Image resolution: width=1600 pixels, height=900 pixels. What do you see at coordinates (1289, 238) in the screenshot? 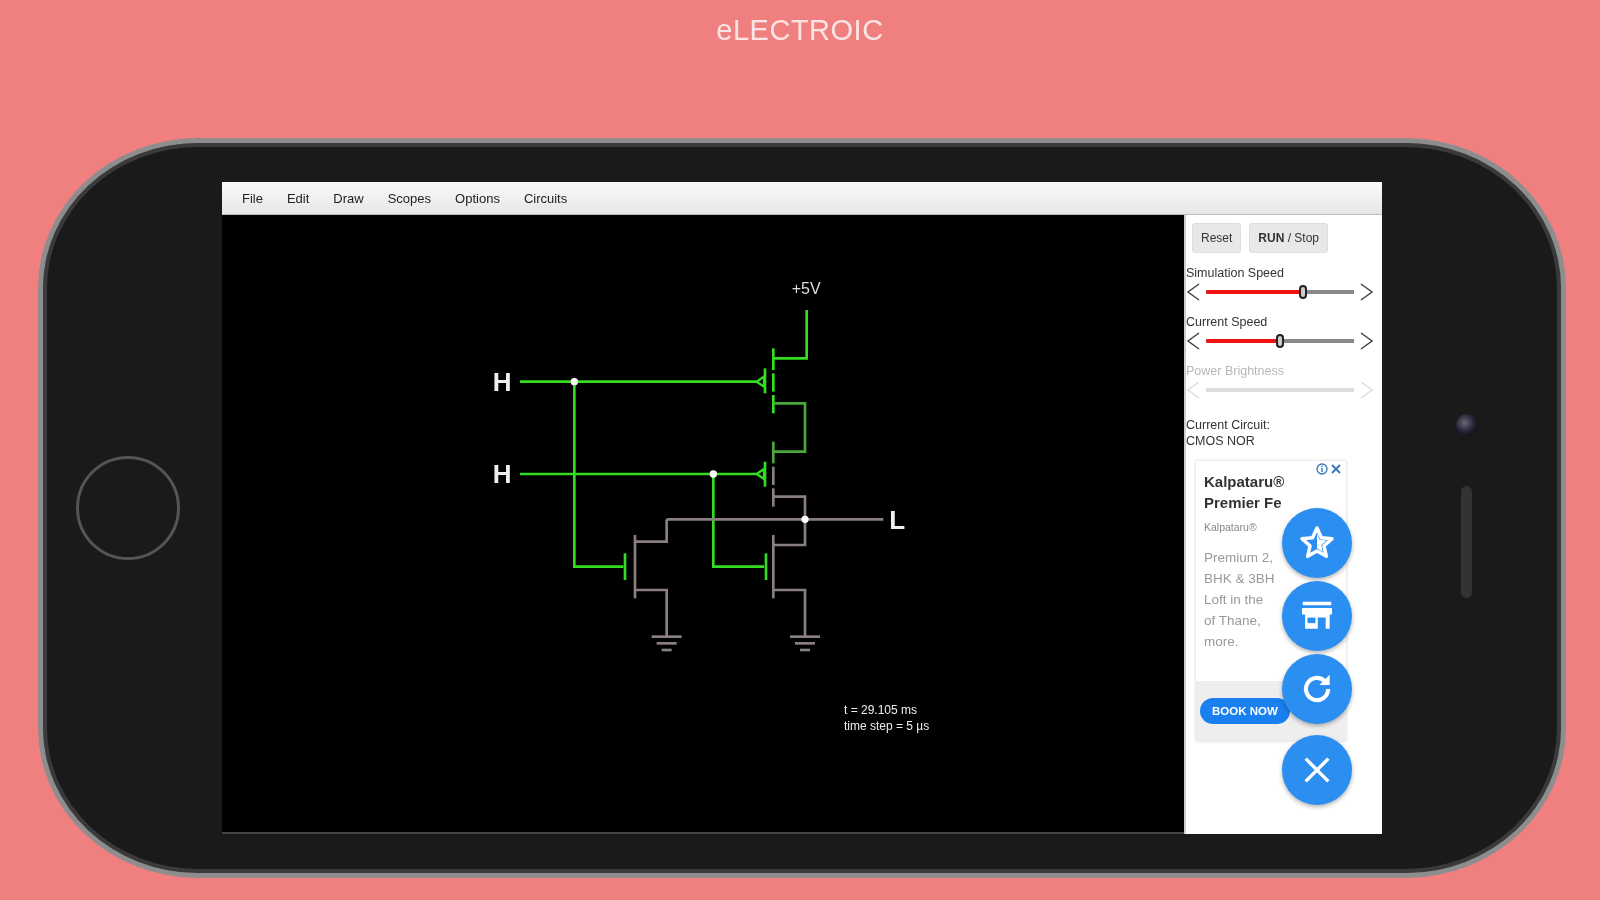
I see `panel-button: RUN / Stop` at bounding box center [1289, 238].